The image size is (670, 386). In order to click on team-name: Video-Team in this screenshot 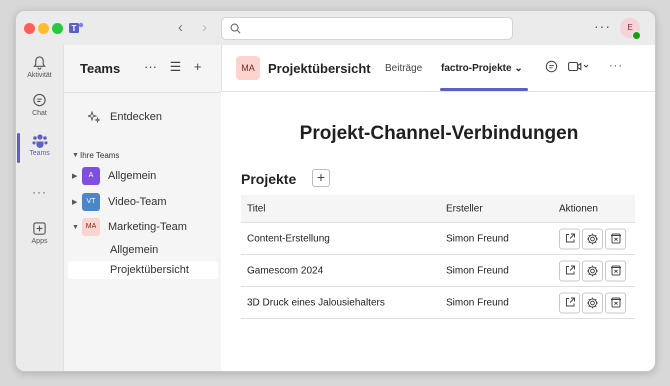, I will do `click(137, 201)`.